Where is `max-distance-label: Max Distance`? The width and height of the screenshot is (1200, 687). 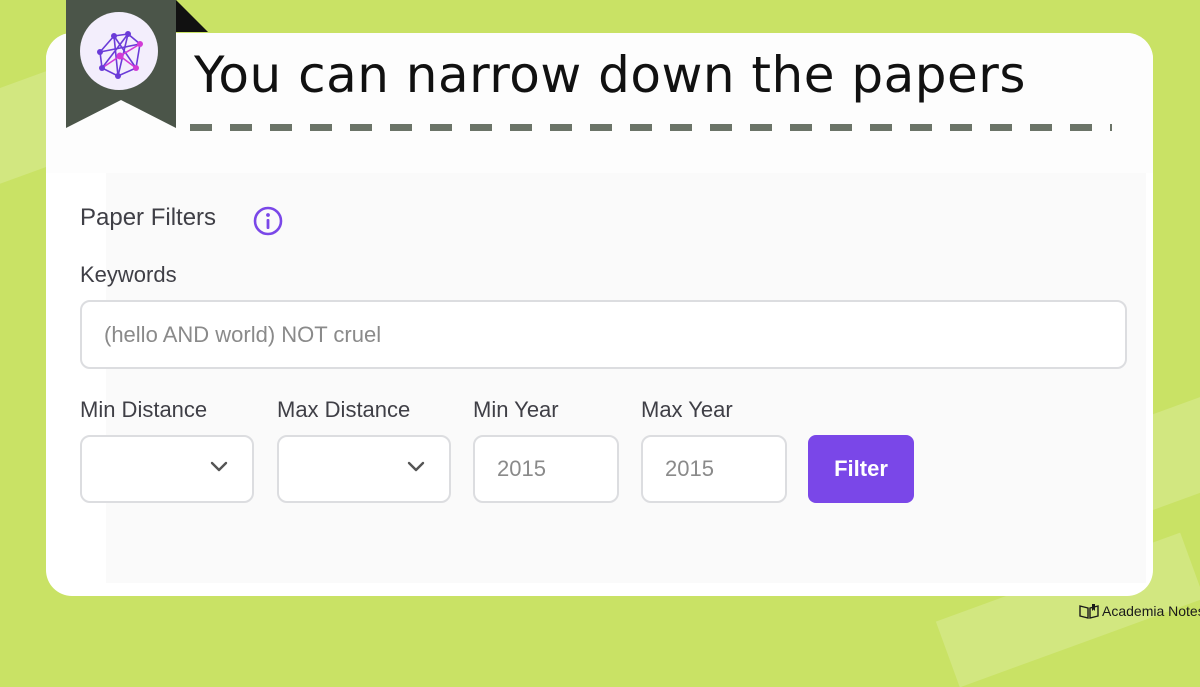
max-distance-label: Max Distance is located at coordinates (344, 409).